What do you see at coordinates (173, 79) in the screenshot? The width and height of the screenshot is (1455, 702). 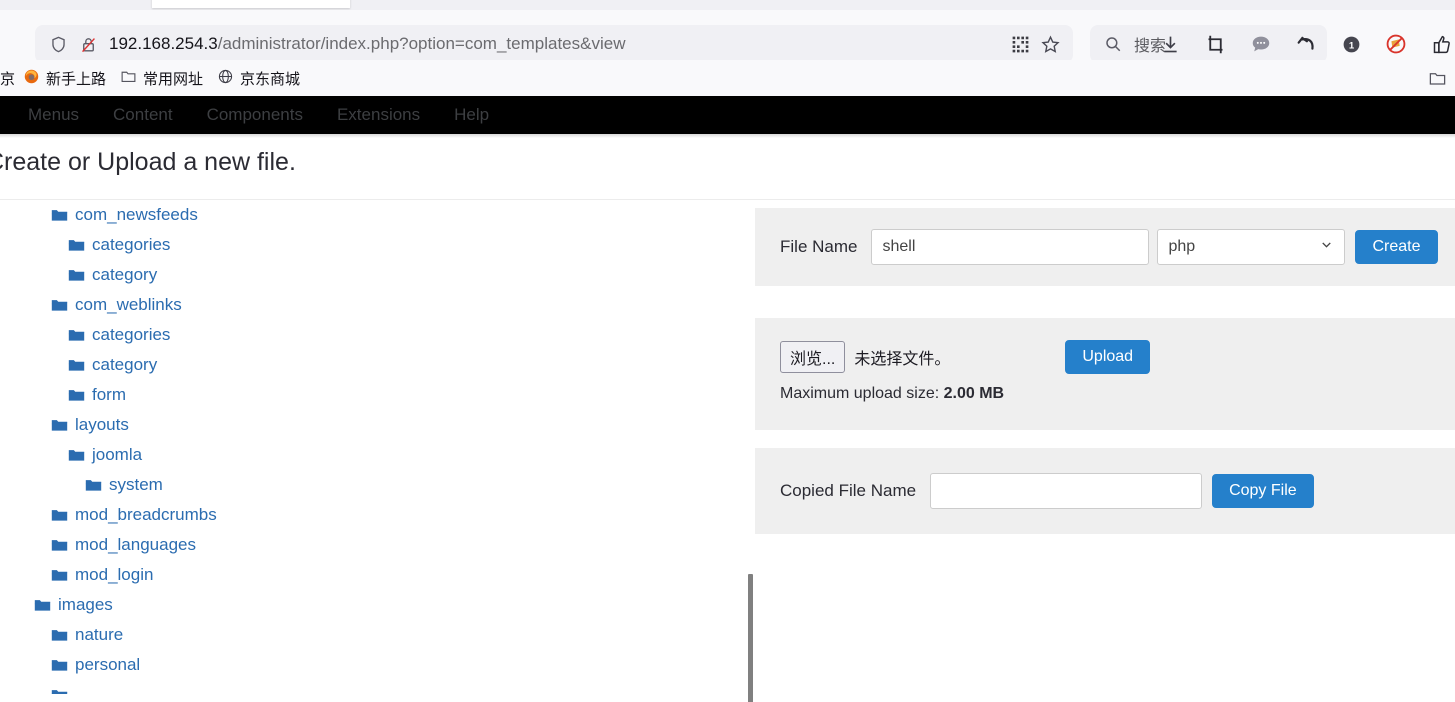 I see `bookmark-label: 常用网址` at bounding box center [173, 79].